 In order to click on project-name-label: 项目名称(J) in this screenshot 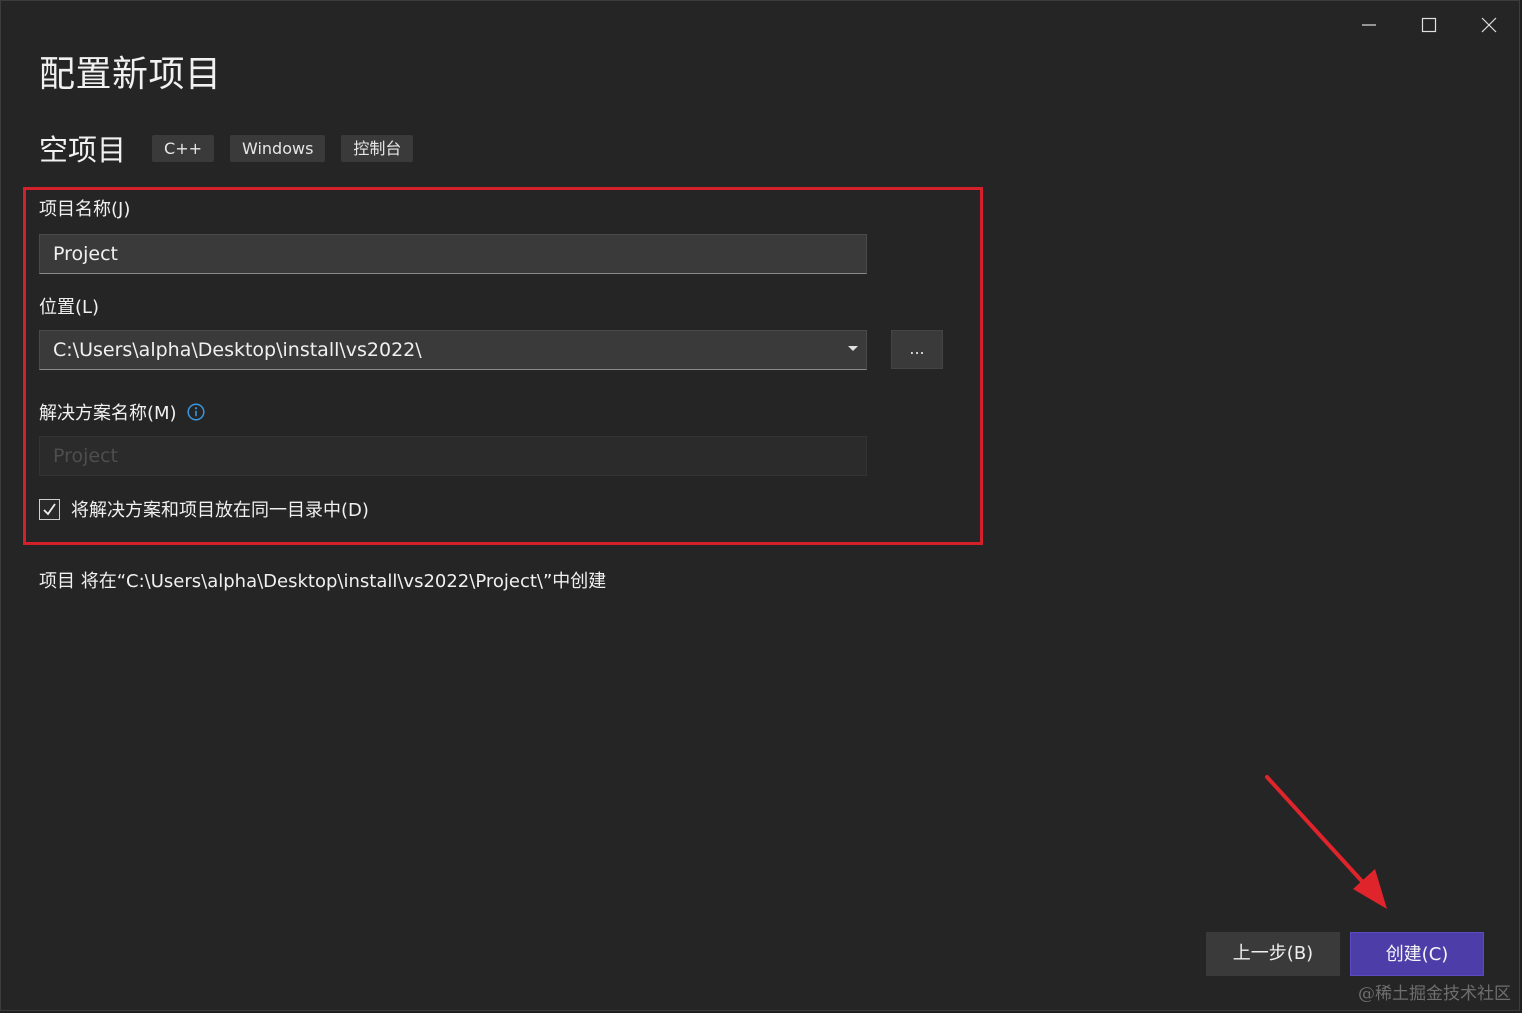, I will do `click(84, 208)`.